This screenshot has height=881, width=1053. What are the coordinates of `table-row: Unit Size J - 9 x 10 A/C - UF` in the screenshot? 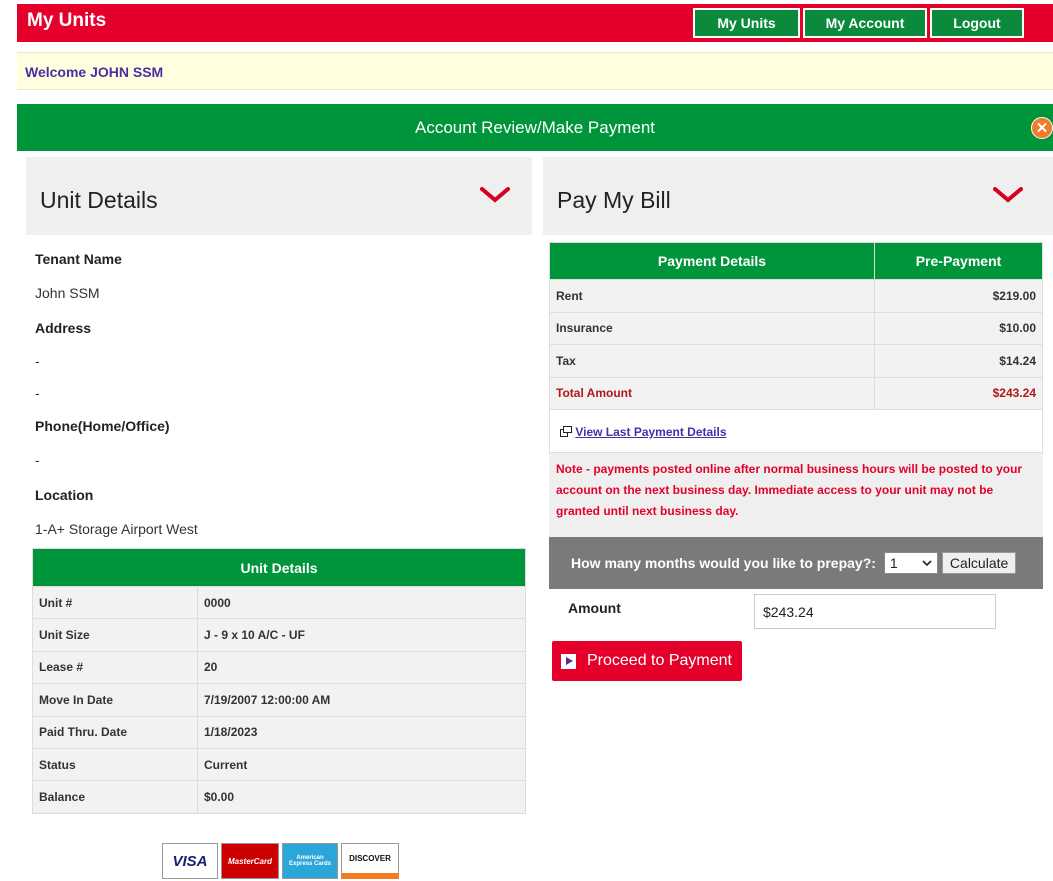 It's located at (279, 635).